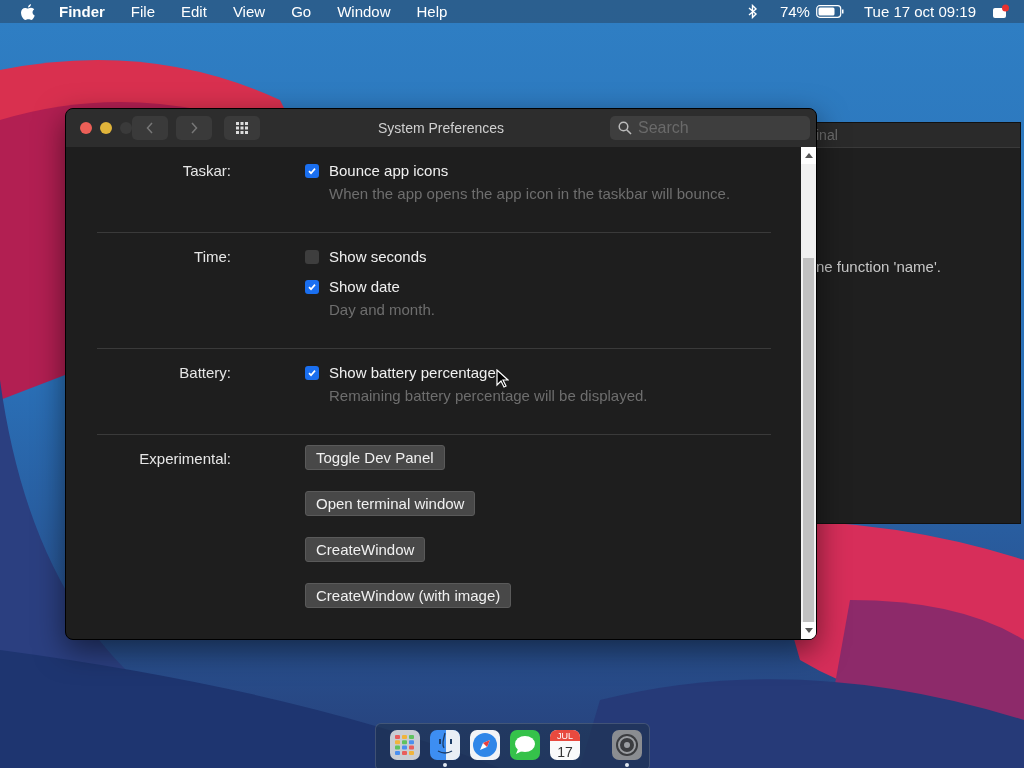  Describe the element at coordinates (829, 11) in the screenshot. I see `battery-icon` at that location.